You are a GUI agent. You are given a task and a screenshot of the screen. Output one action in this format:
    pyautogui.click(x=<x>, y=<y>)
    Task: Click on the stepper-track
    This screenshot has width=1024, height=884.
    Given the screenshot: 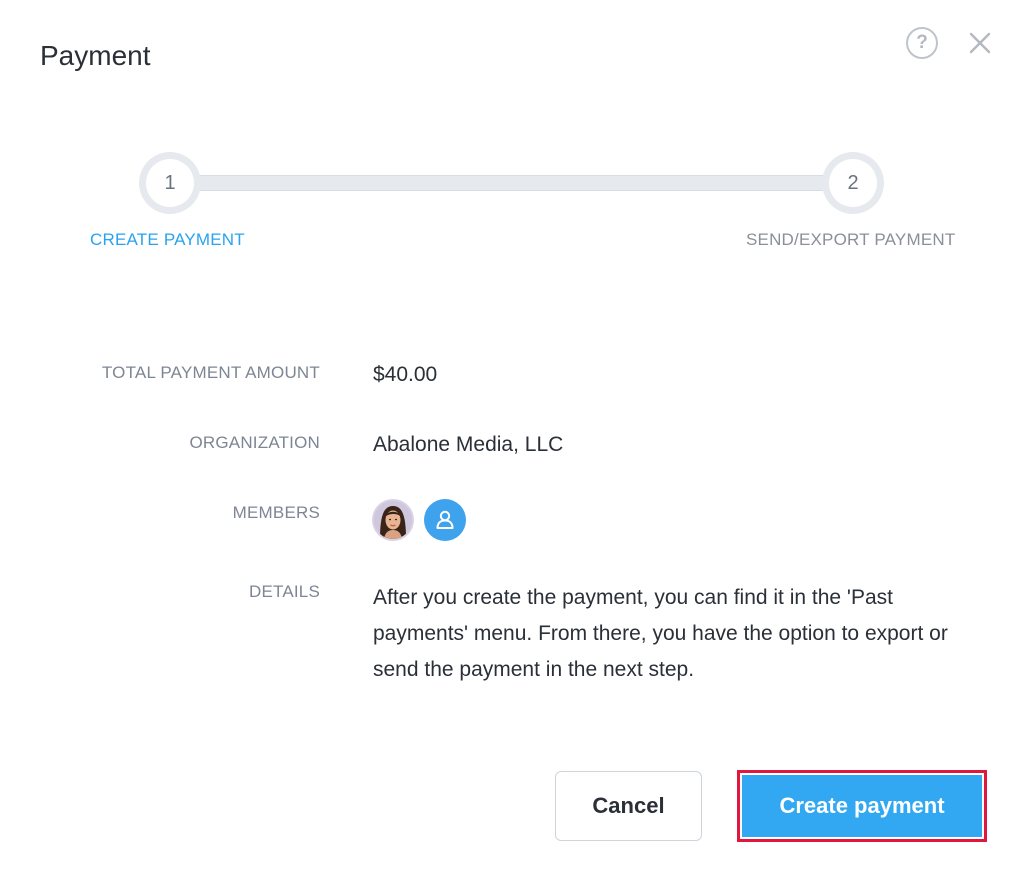 What is the action you would take?
    pyautogui.click(x=511, y=183)
    